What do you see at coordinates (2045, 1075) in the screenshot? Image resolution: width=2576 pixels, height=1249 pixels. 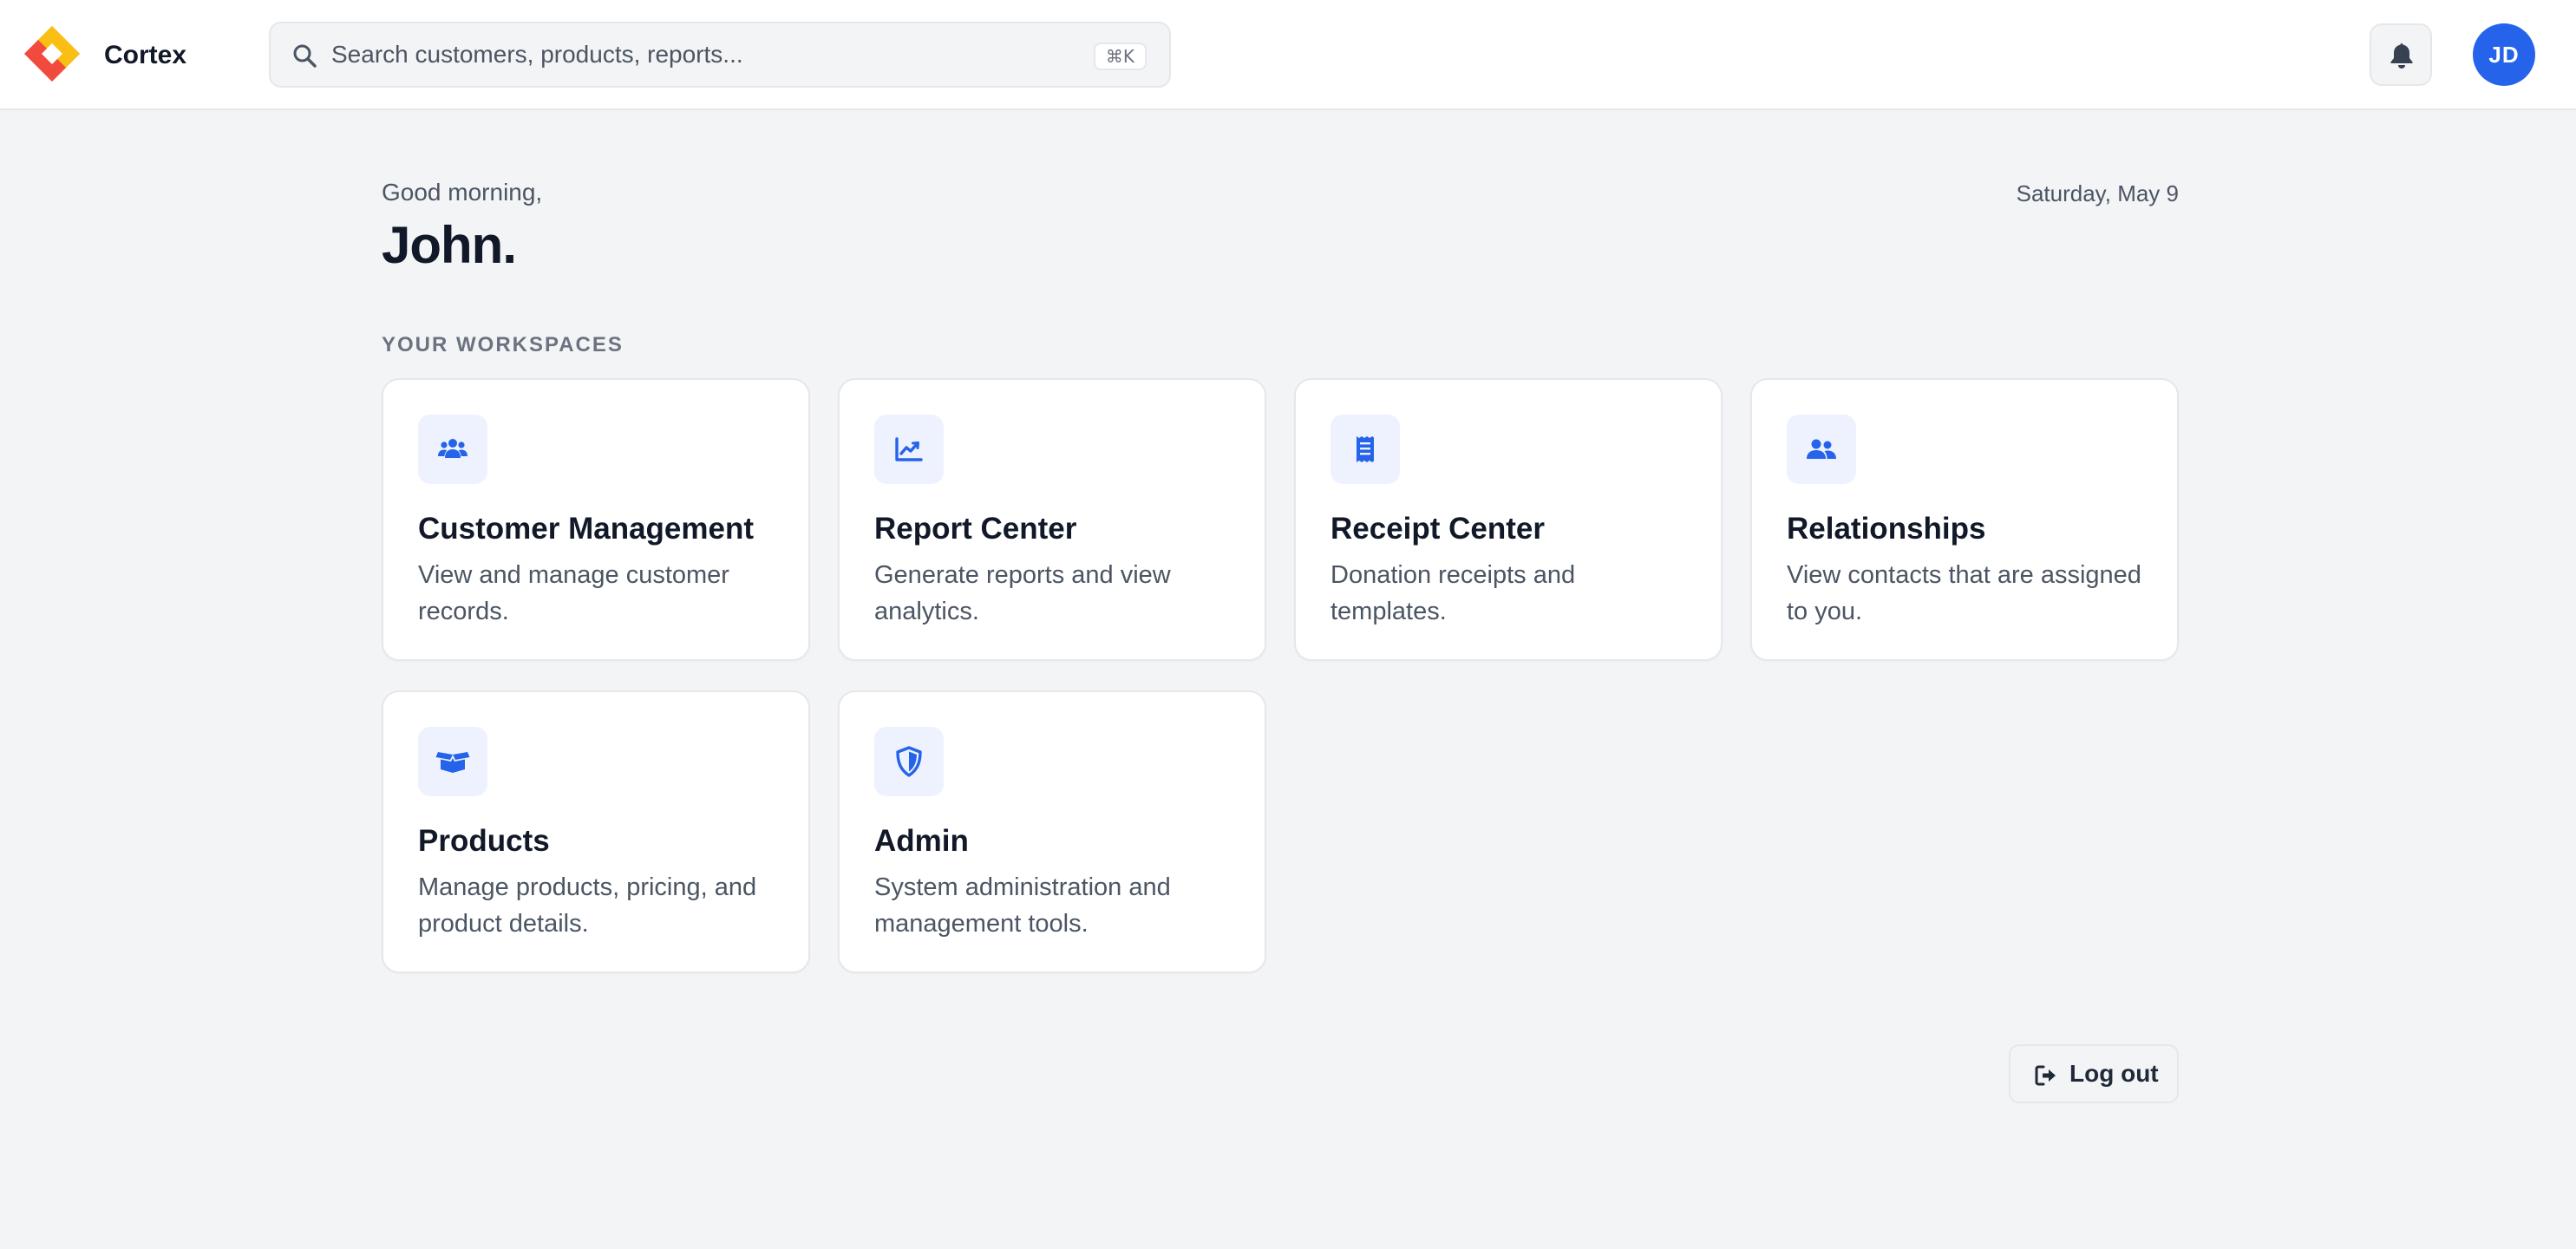 I see `sign-out-icon` at bounding box center [2045, 1075].